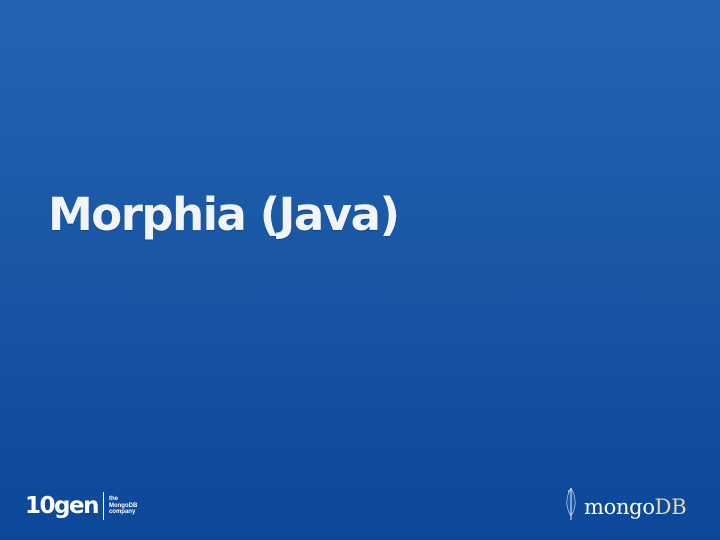 The height and width of the screenshot is (540, 720). Describe the element at coordinates (571, 503) in the screenshot. I see `leaf-icon` at that location.